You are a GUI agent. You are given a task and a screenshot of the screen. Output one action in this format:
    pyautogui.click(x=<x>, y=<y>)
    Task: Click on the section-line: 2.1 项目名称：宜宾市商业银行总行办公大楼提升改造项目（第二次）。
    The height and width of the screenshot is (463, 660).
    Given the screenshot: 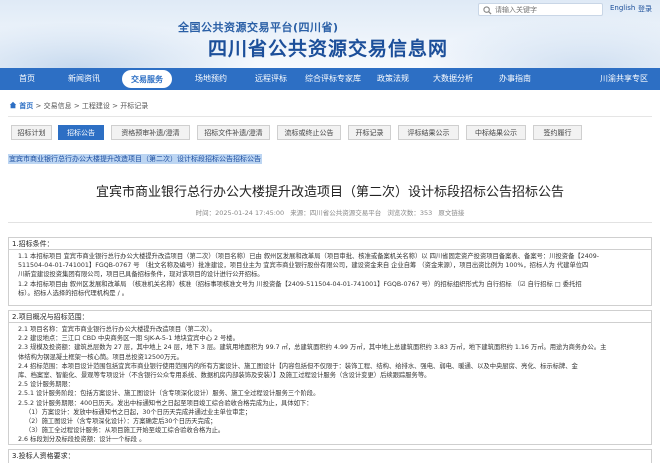 What is the action you would take?
    pyautogui.click(x=117, y=329)
    